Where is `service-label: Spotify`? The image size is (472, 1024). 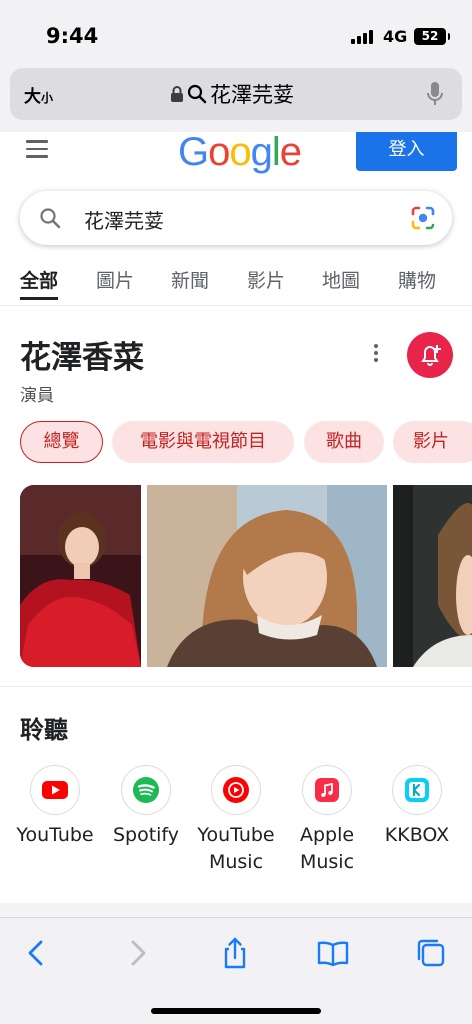
service-label: Spotify is located at coordinates (146, 835).